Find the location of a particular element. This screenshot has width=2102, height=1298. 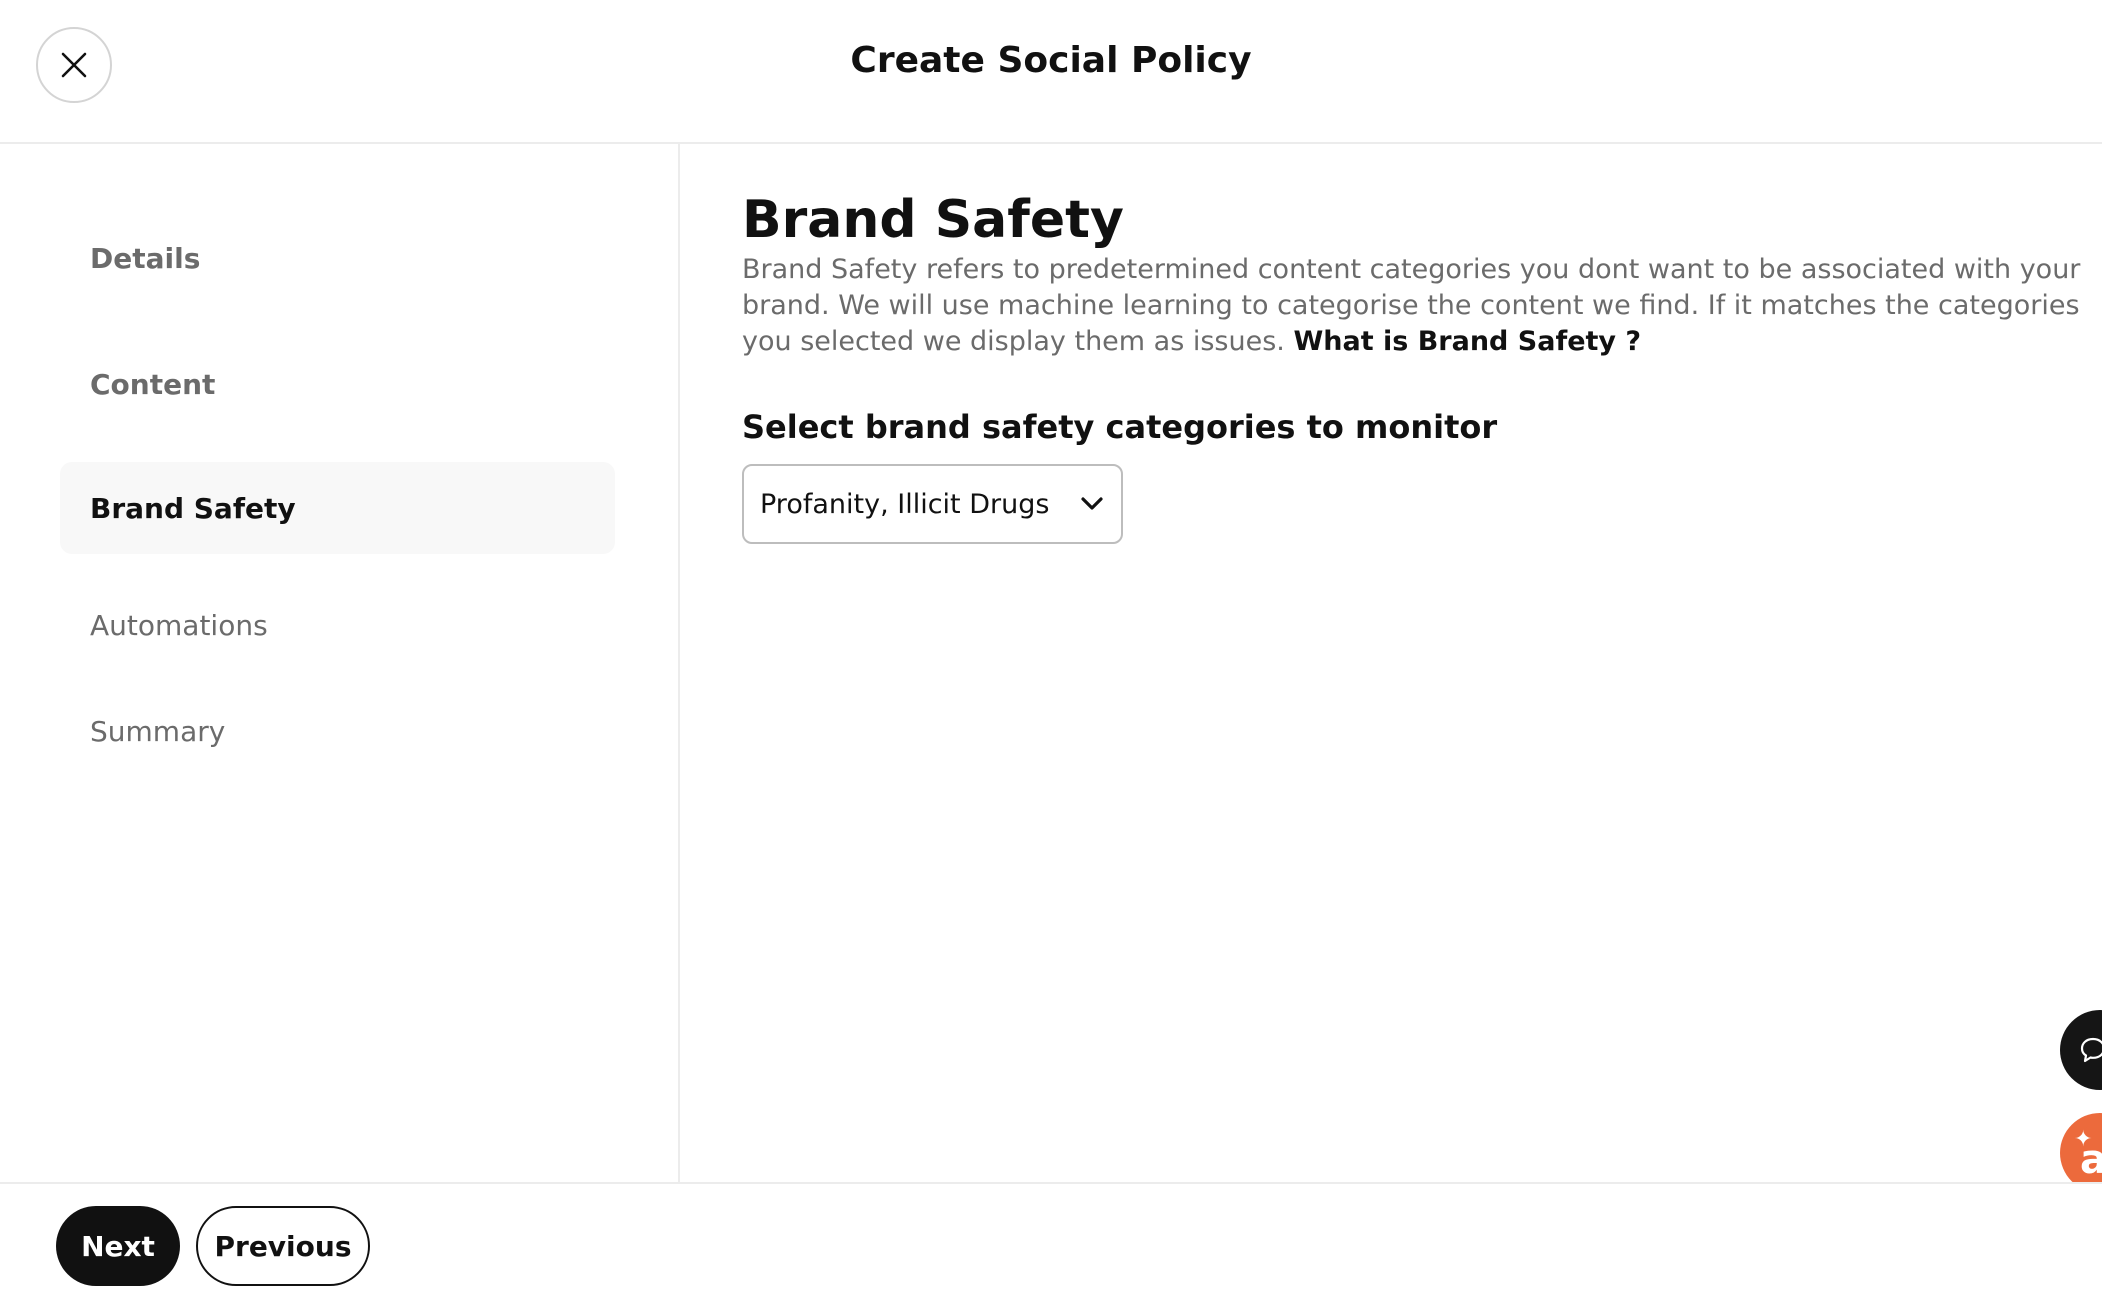

sidebar-item-label: Brand Safety is located at coordinates (193, 508).